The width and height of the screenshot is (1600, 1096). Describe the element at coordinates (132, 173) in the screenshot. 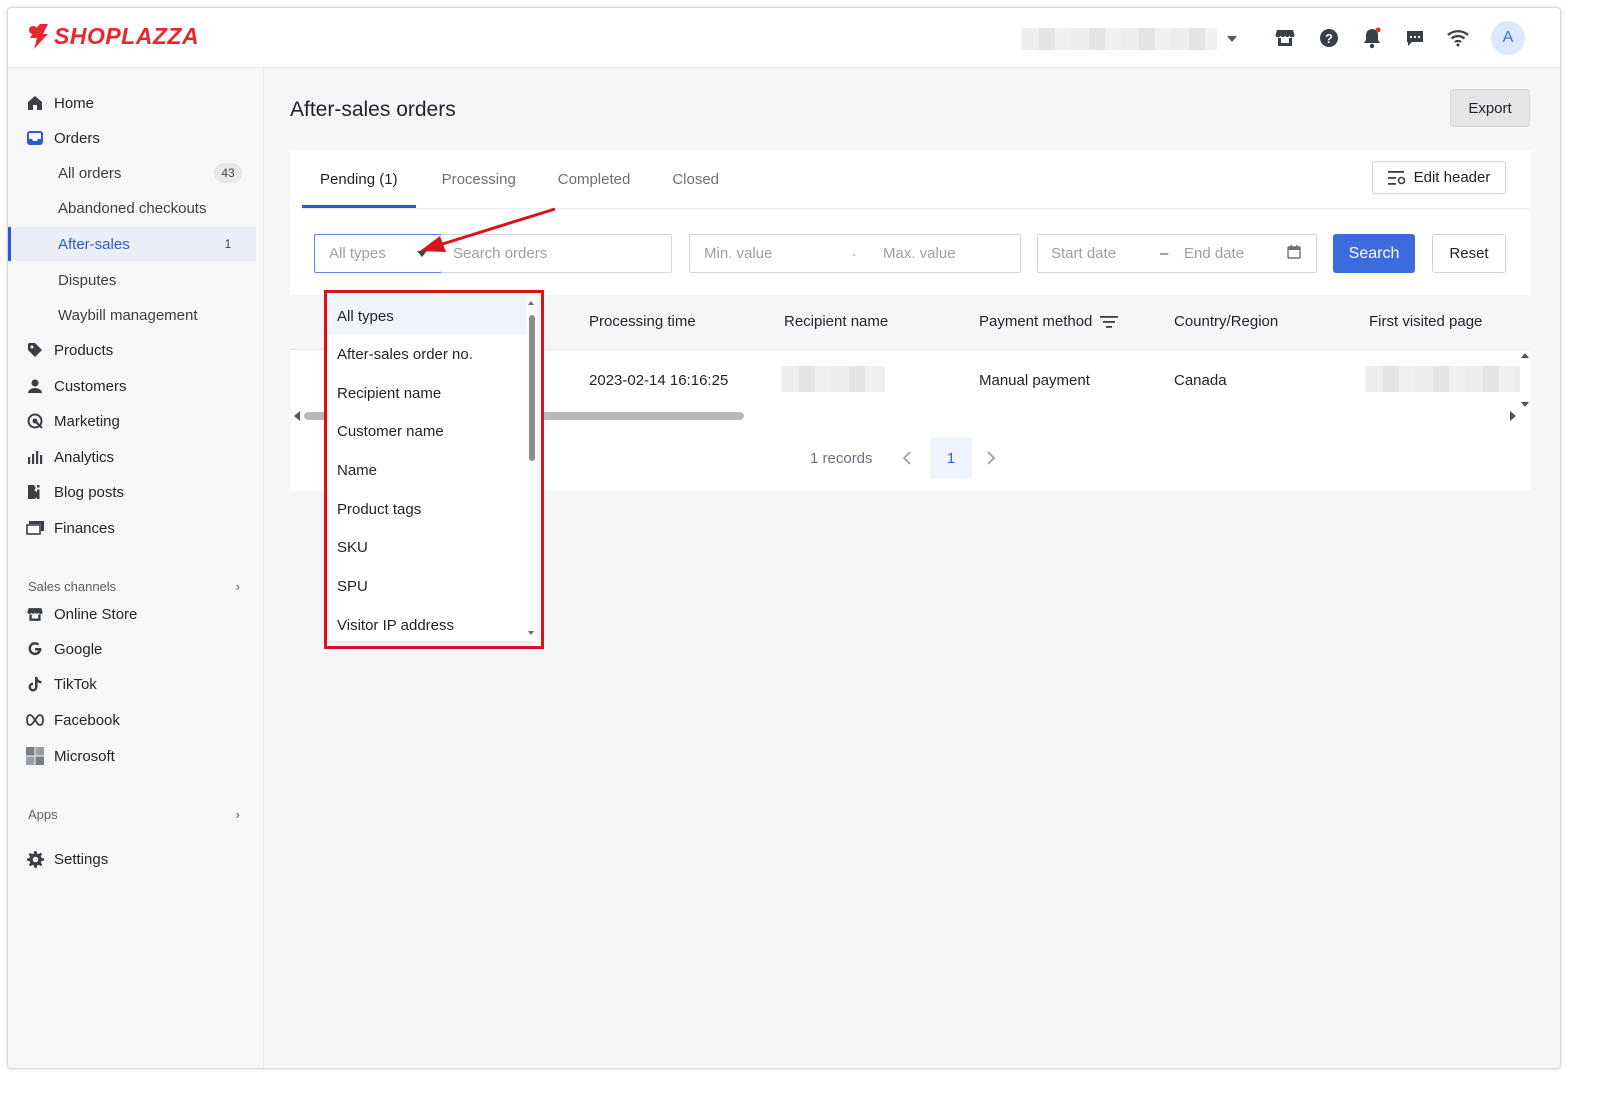

I see `sidebar-item-all-orders: All orders 43` at that location.